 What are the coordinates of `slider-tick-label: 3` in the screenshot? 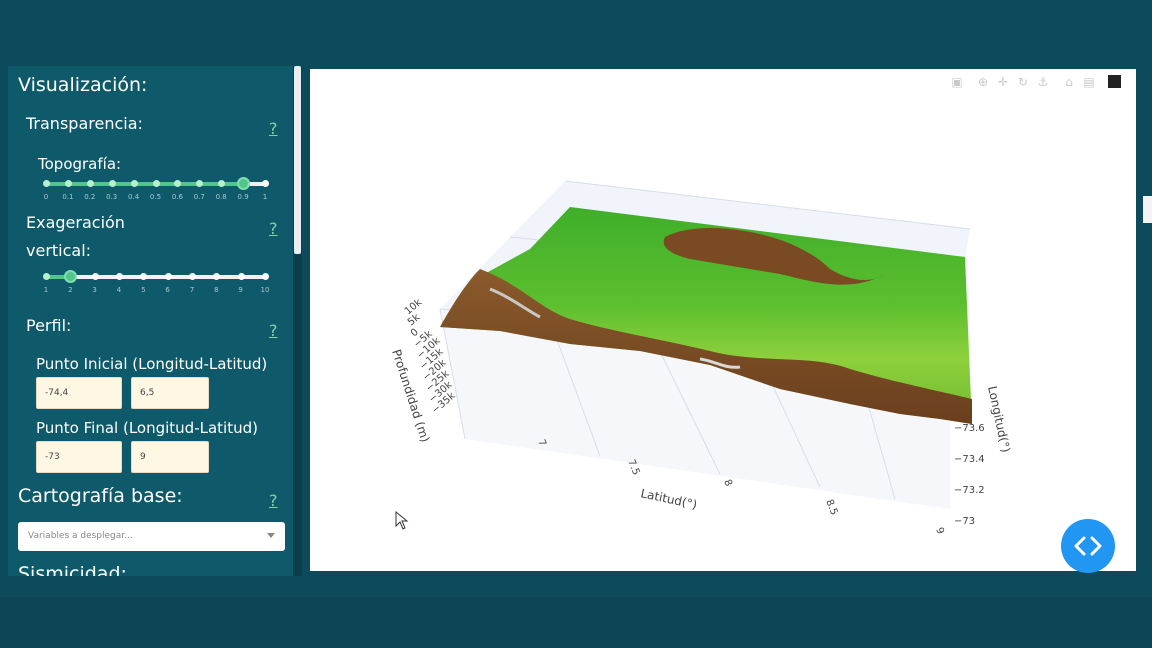 It's located at (94, 290).